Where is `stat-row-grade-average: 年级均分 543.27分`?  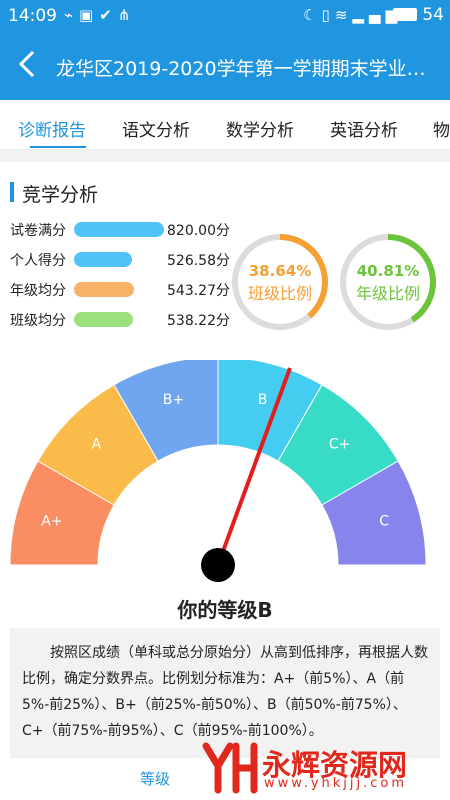
stat-row-grade-average: 年级均分 543.27分 is located at coordinates (120, 289).